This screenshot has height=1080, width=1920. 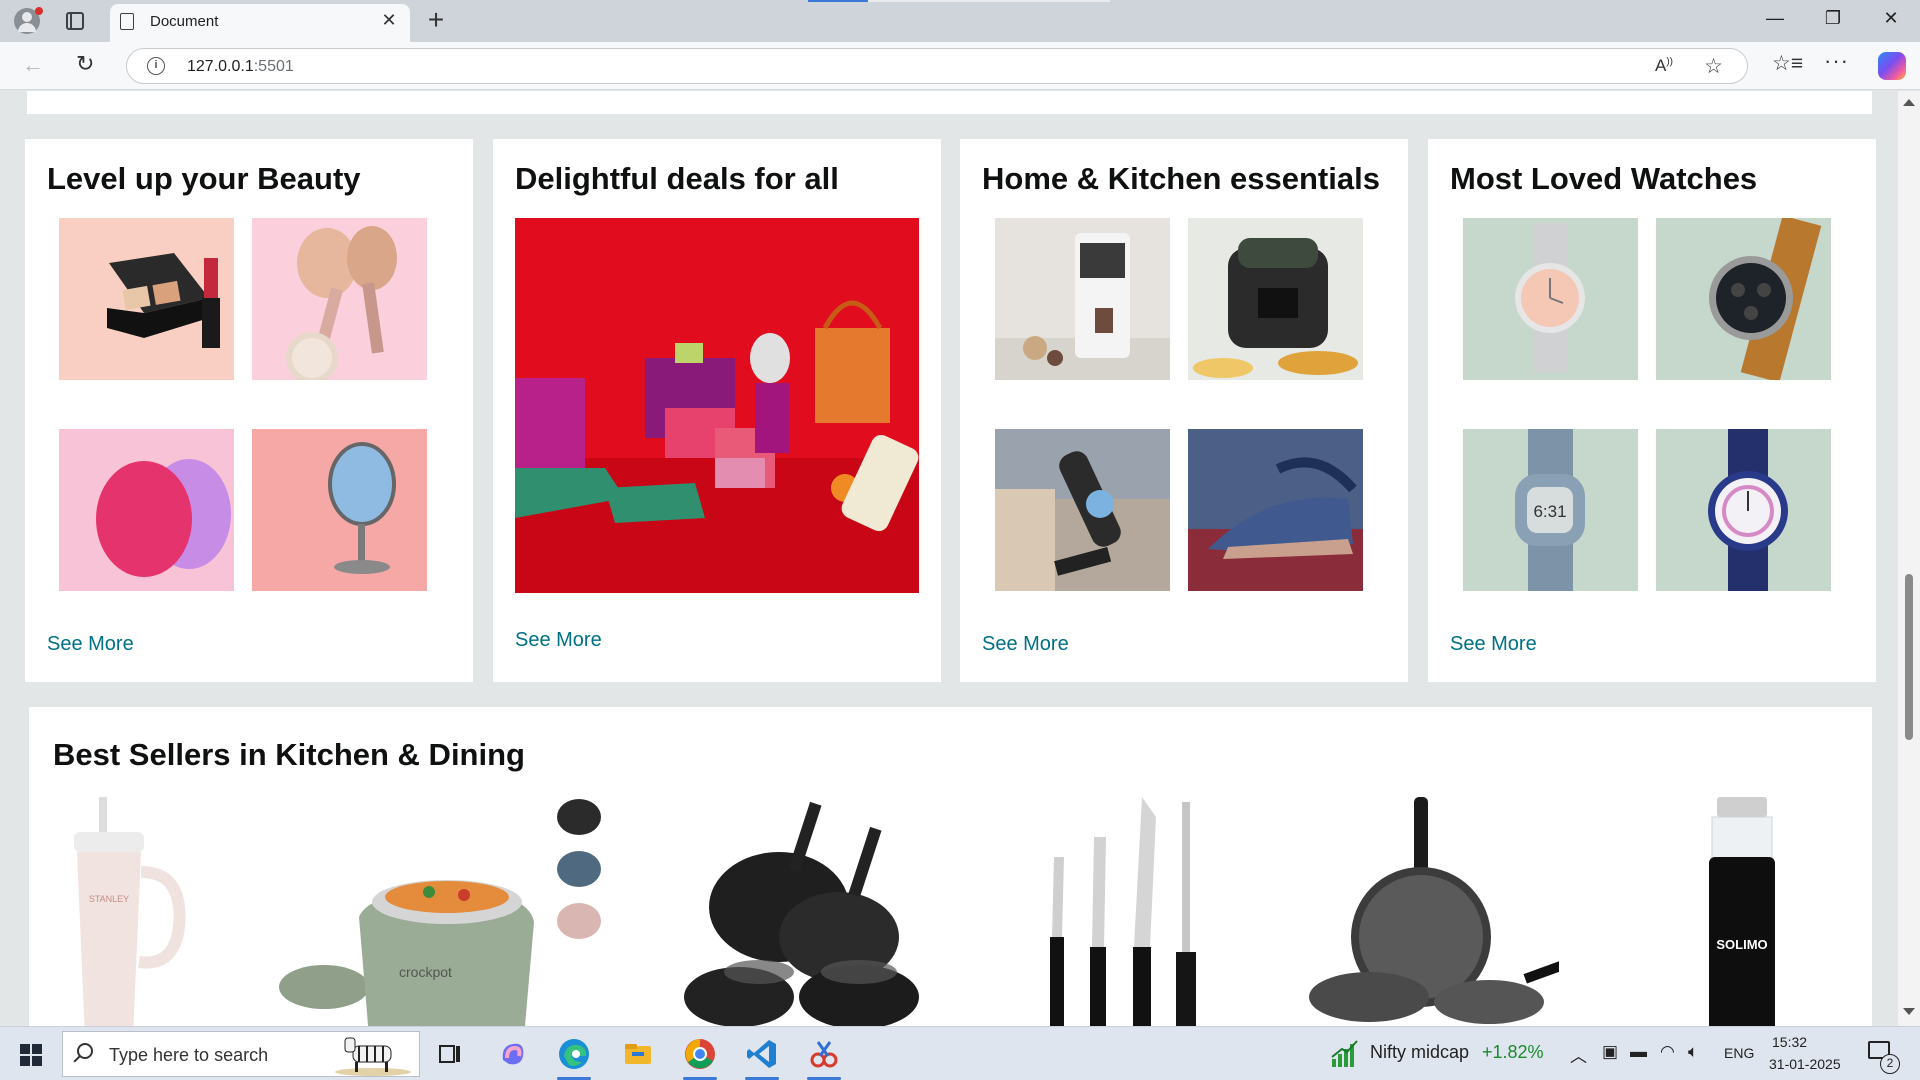 I want to click on zebra-highlight-icon, so click(x=373, y=1056).